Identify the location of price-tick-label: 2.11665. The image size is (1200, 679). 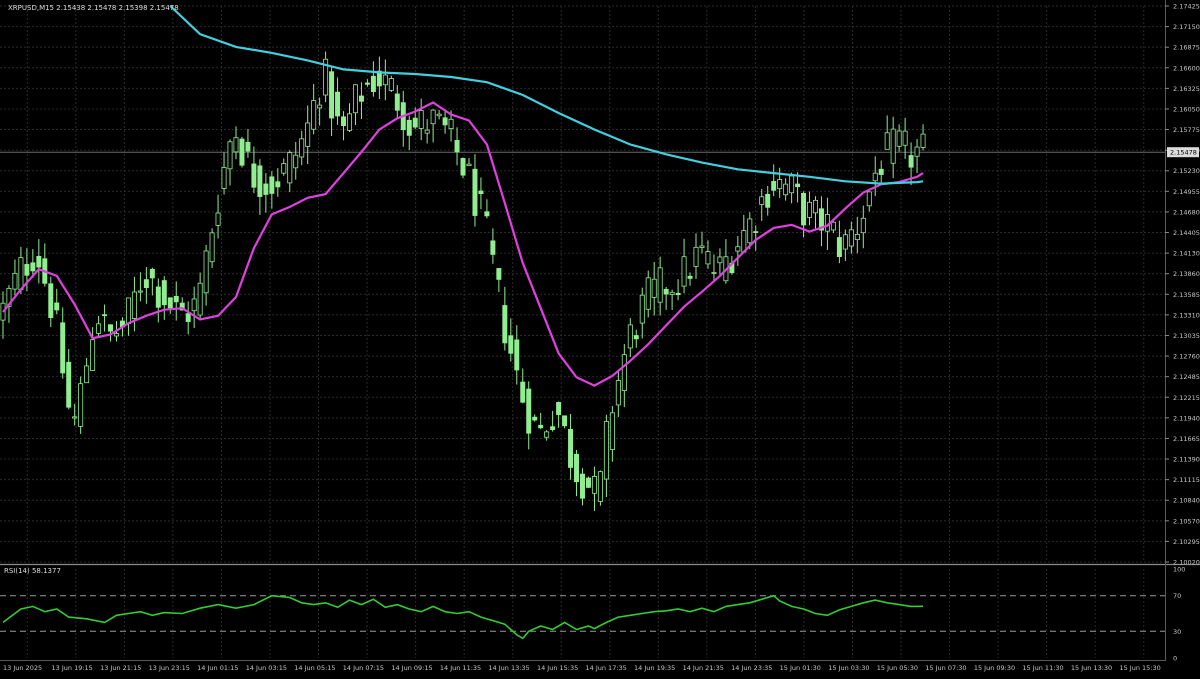
(1186, 439).